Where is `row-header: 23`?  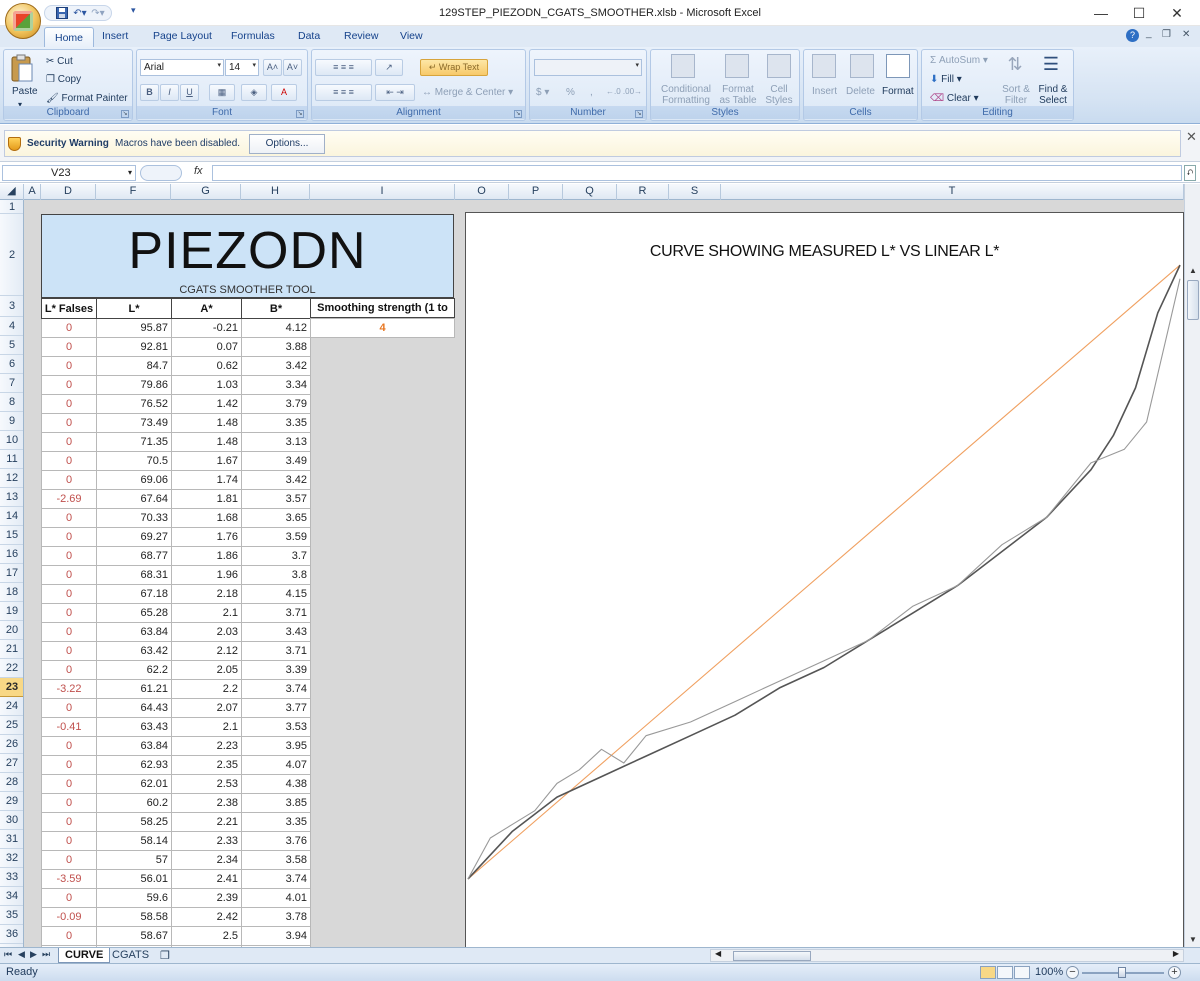 row-header: 23 is located at coordinates (11, 687).